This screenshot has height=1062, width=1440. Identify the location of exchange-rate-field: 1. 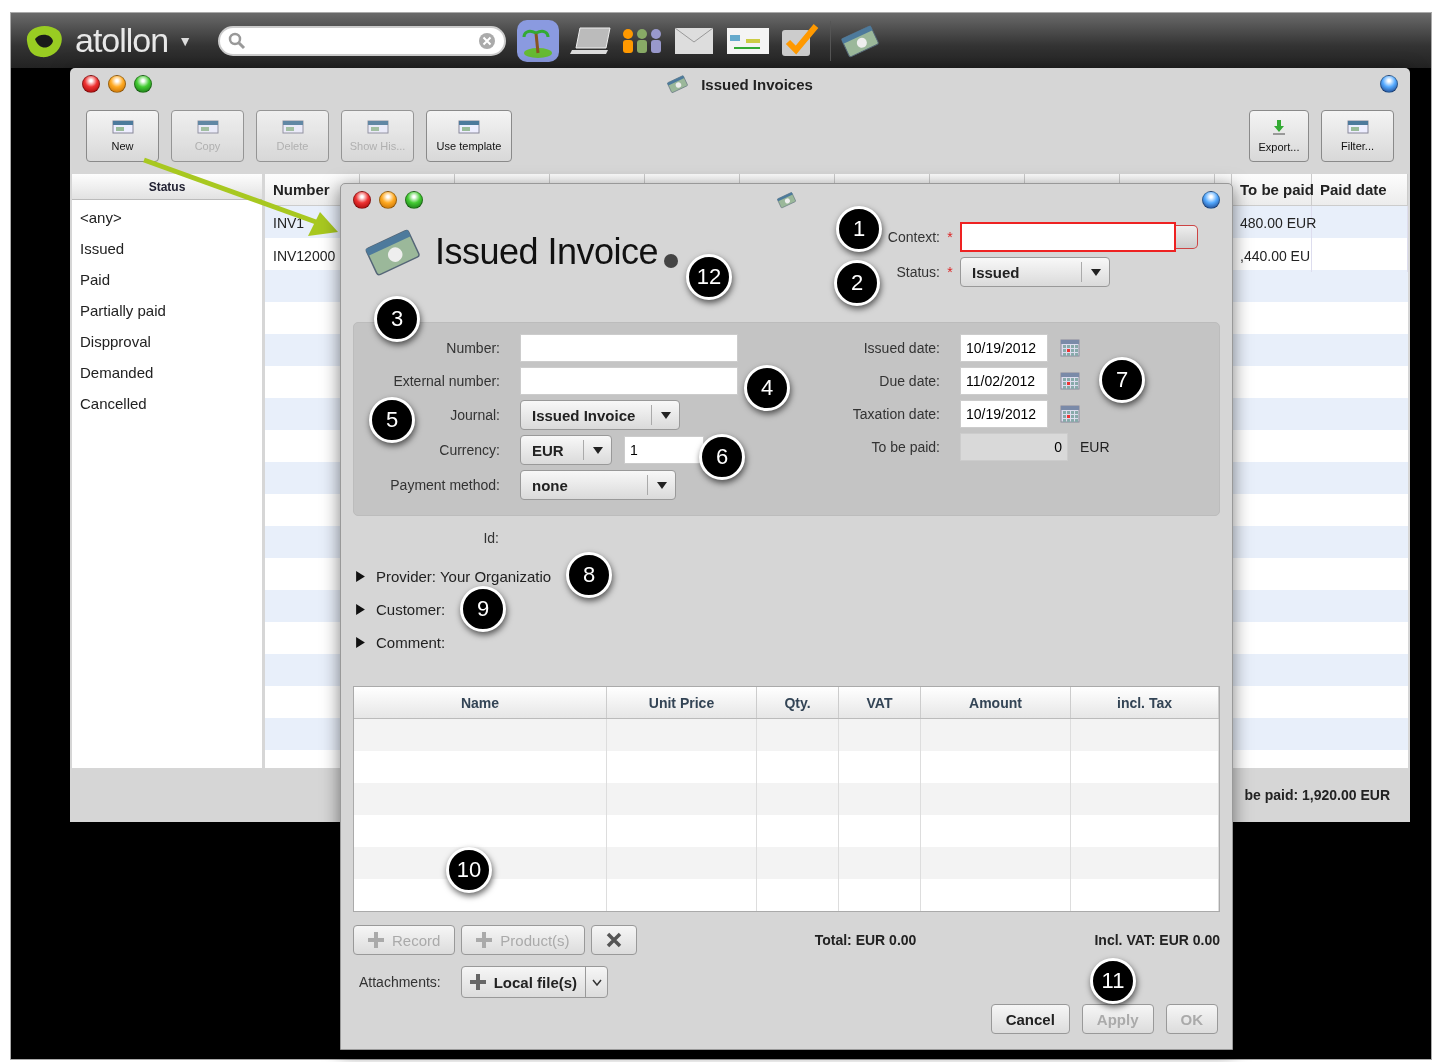
(664, 450).